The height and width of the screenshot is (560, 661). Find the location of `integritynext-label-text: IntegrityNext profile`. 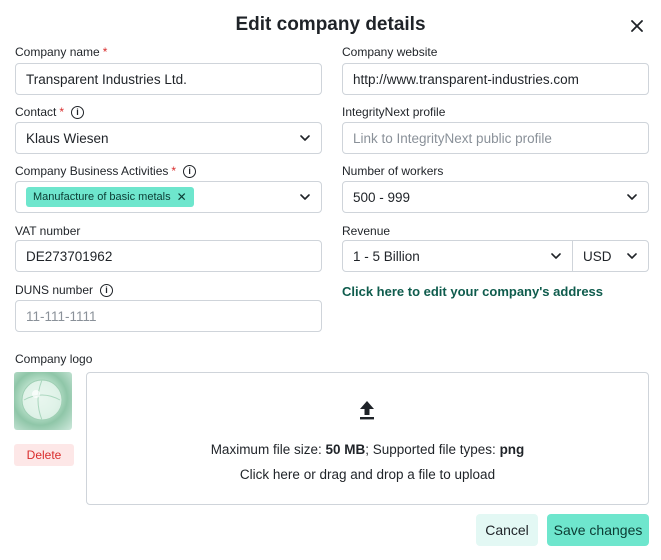

integritynext-label-text: IntegrityNext profile is located at coordinates (394, 112).